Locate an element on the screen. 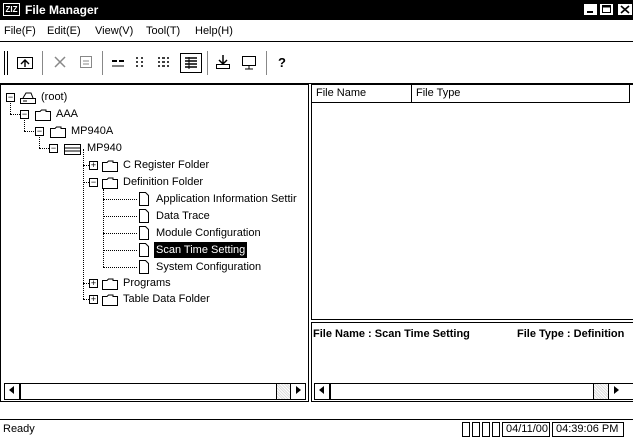 The width and height of the screenshot is (633, 439). column-header-file-type: File Type is located at coordinates (521, 94).